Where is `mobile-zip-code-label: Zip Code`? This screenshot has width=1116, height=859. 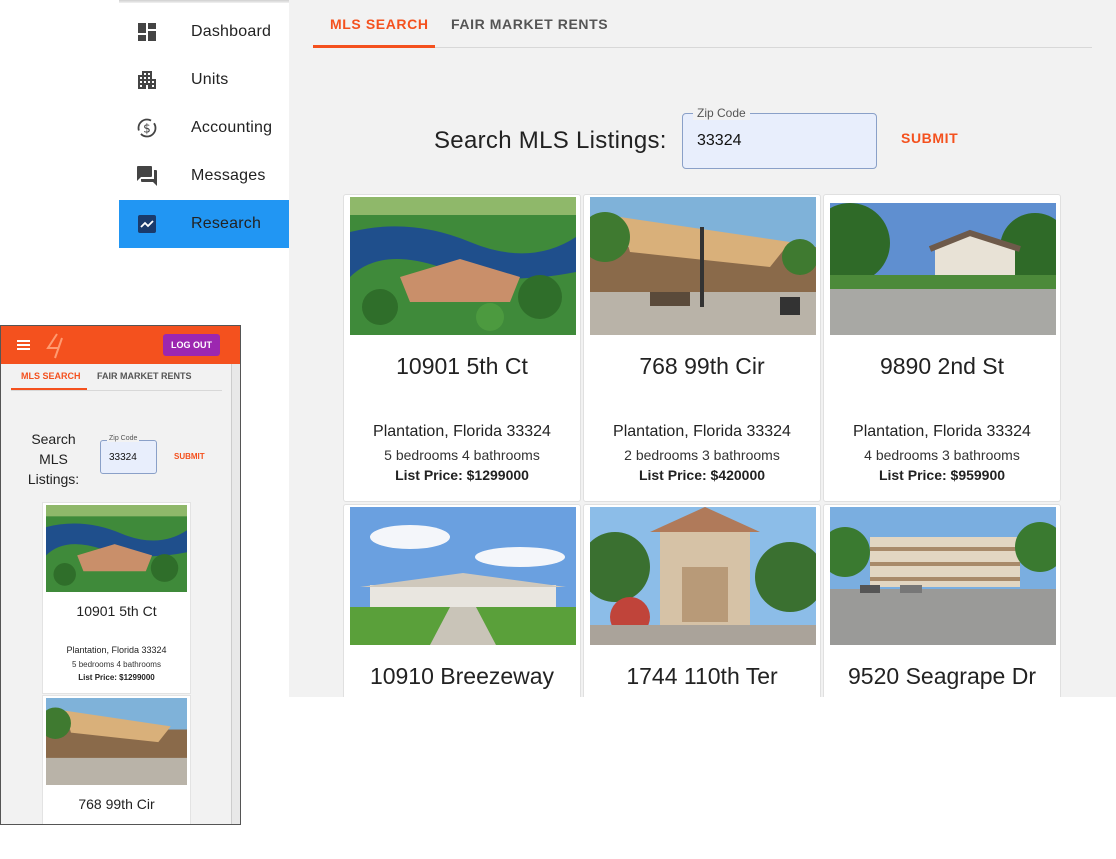 mobile-zip-code-label: Zip Code is located at coordinates (123, 438).